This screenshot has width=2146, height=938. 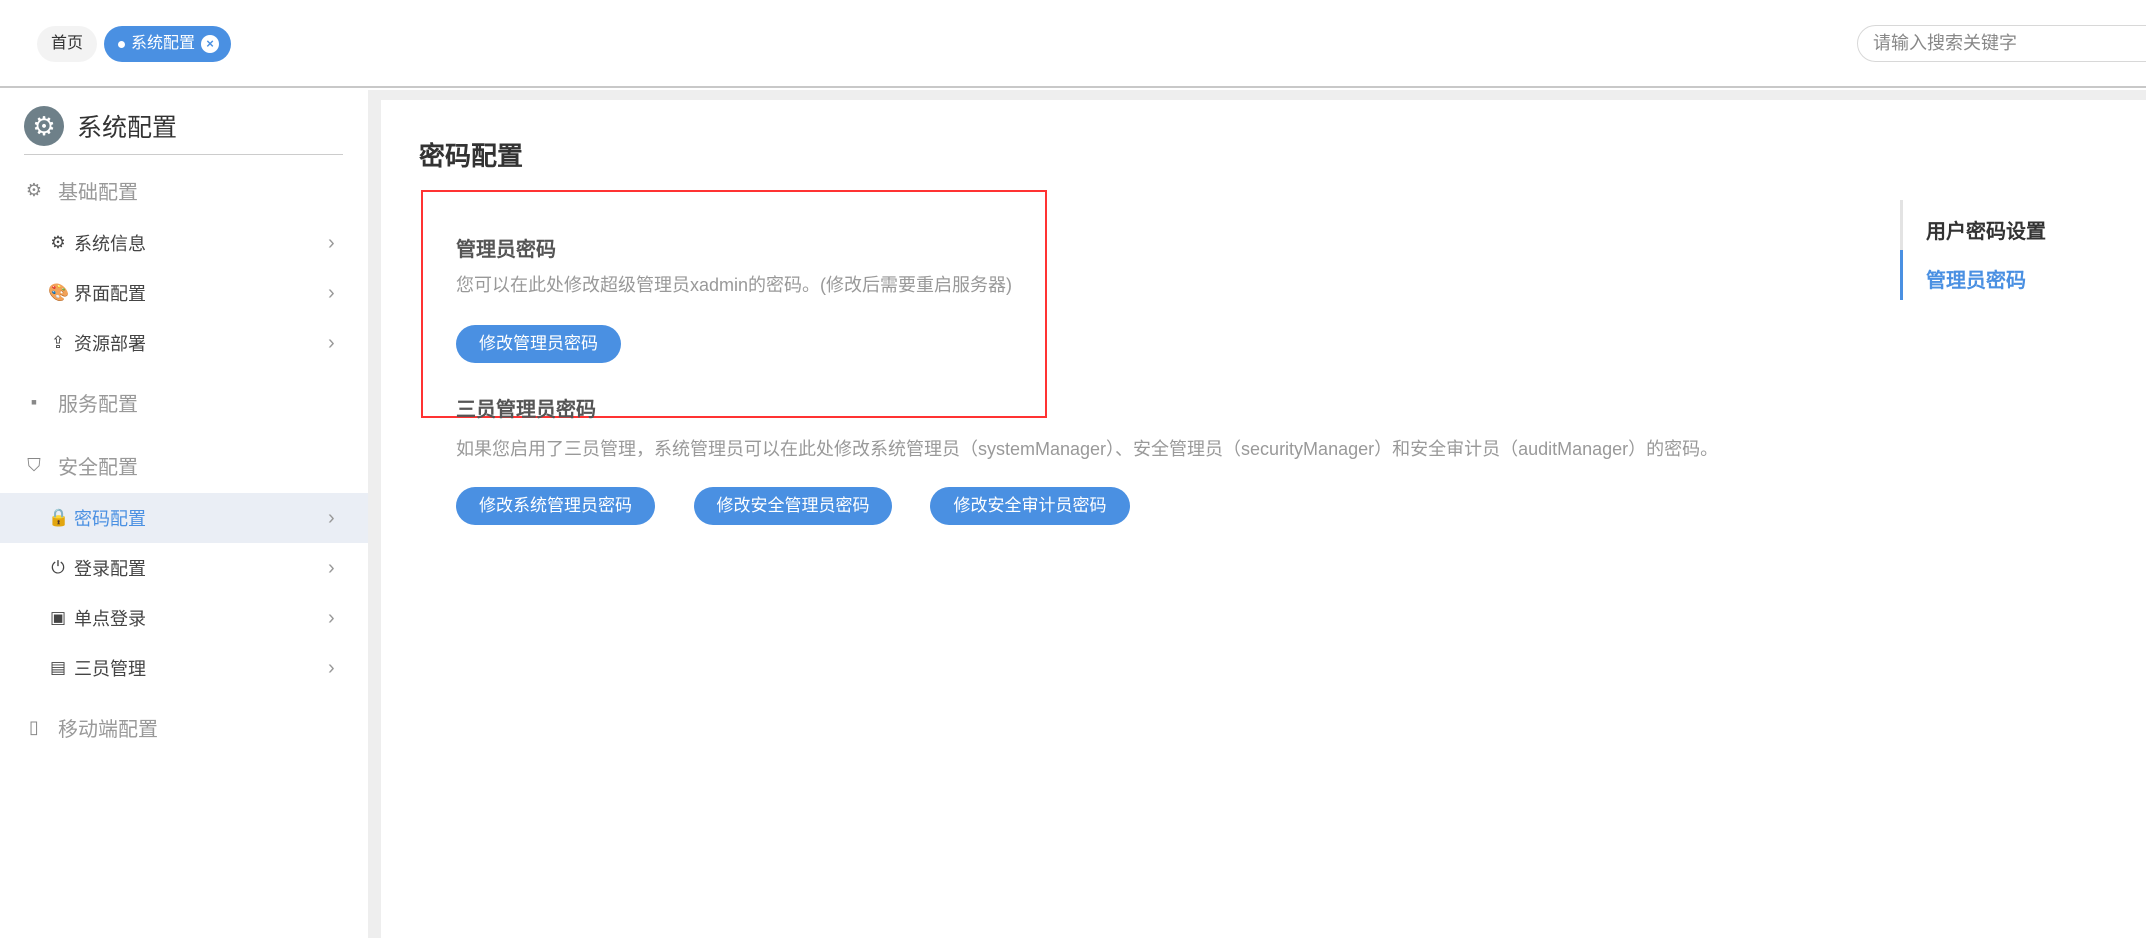 What do you see at coordinates (184, 618) in the screenshot?
I see `sidebar-item-sso: ▣ 单点登录 ›` at bounding box center [184, 618].